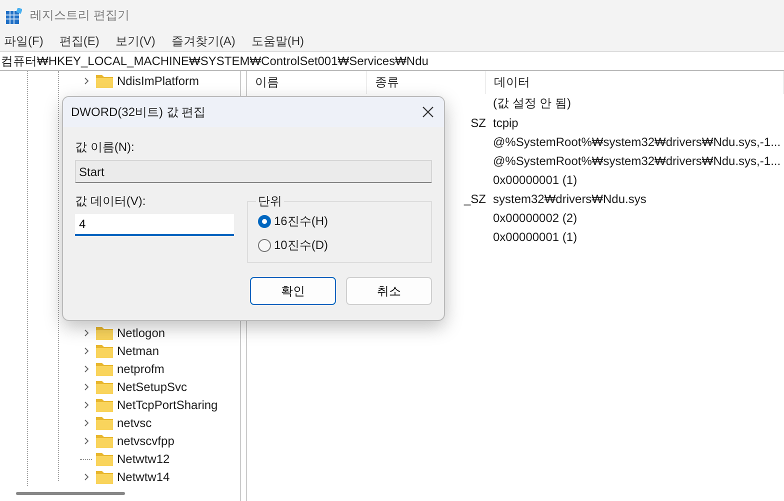  I want to click on close-icon, so click(428, 112).